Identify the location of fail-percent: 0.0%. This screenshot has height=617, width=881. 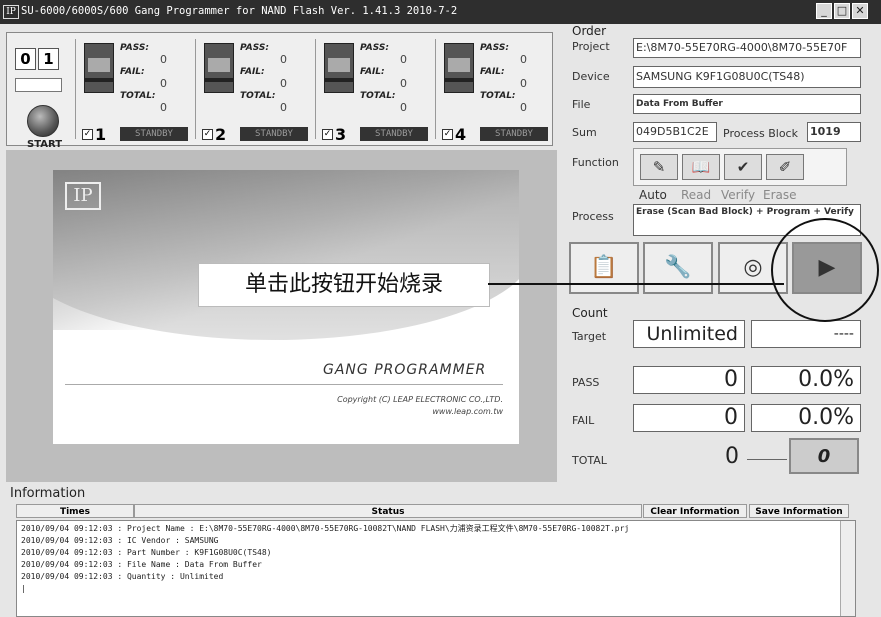
(806, 418).